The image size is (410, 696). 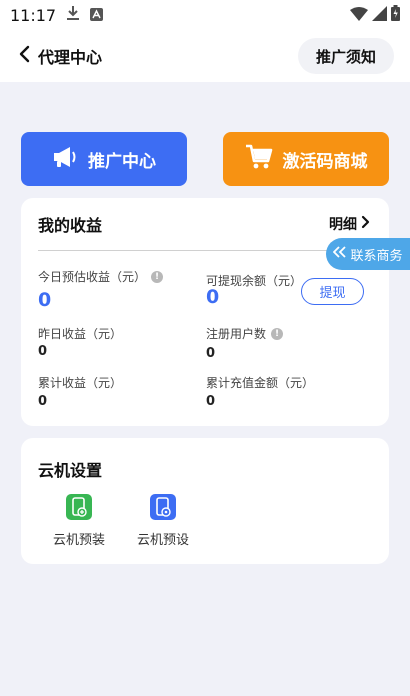 I want to click on status-right, so click(x=375, y=15).